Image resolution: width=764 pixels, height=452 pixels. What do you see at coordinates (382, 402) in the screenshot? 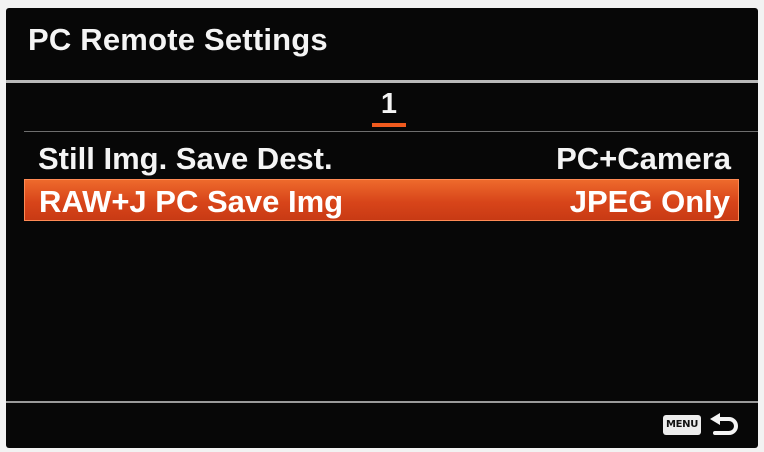
I see `footer-divider` at bounding box center [382, 402].